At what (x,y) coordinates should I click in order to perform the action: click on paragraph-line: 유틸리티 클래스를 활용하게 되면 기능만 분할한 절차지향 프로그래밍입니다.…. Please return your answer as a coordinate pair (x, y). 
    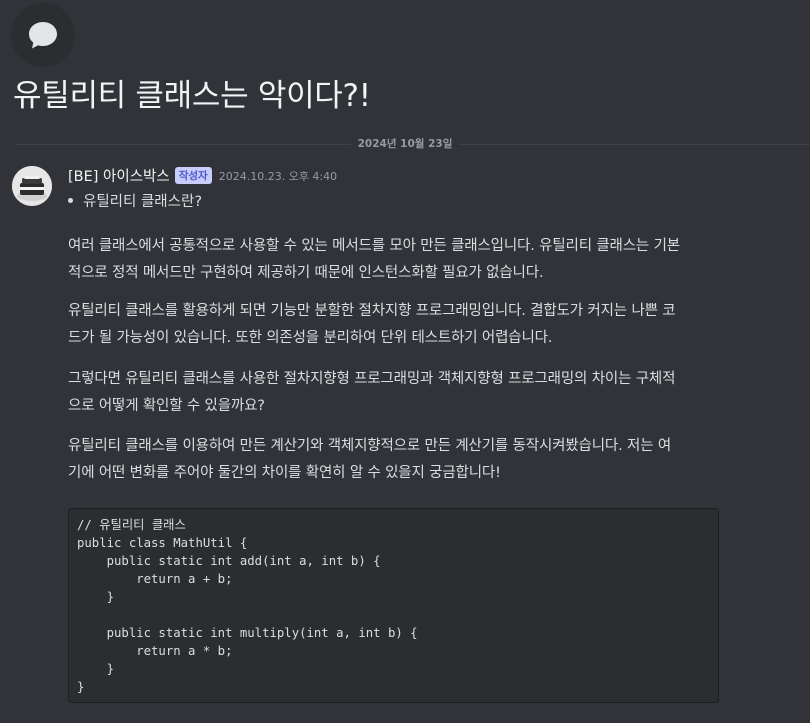
    Looking at the image, I should click on (372, 311).